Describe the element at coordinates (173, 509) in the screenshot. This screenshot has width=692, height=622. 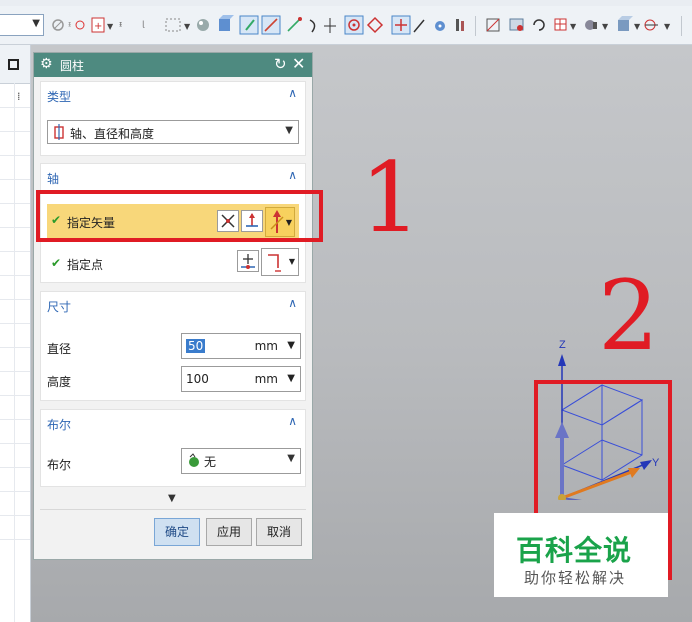
I see `footer-divider` at that location.